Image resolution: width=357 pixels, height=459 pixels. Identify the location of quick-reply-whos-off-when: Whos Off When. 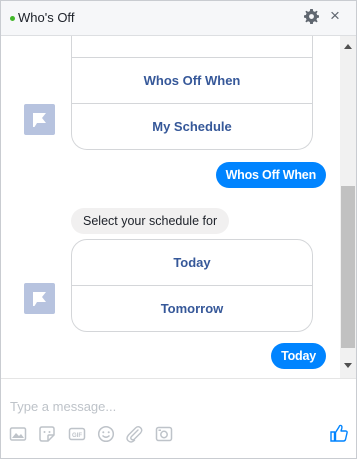
(192, 80).